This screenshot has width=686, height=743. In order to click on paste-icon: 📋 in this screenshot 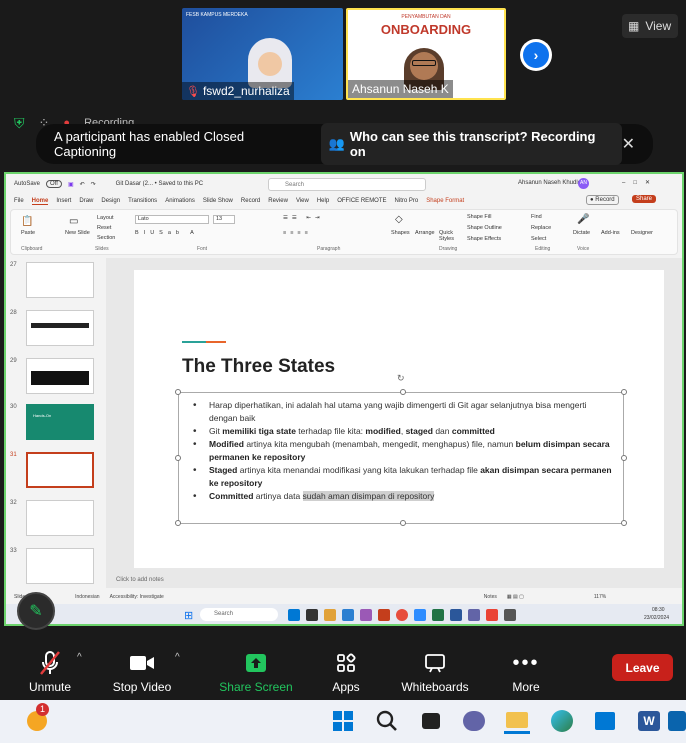, I will do `click(27, 221)`.